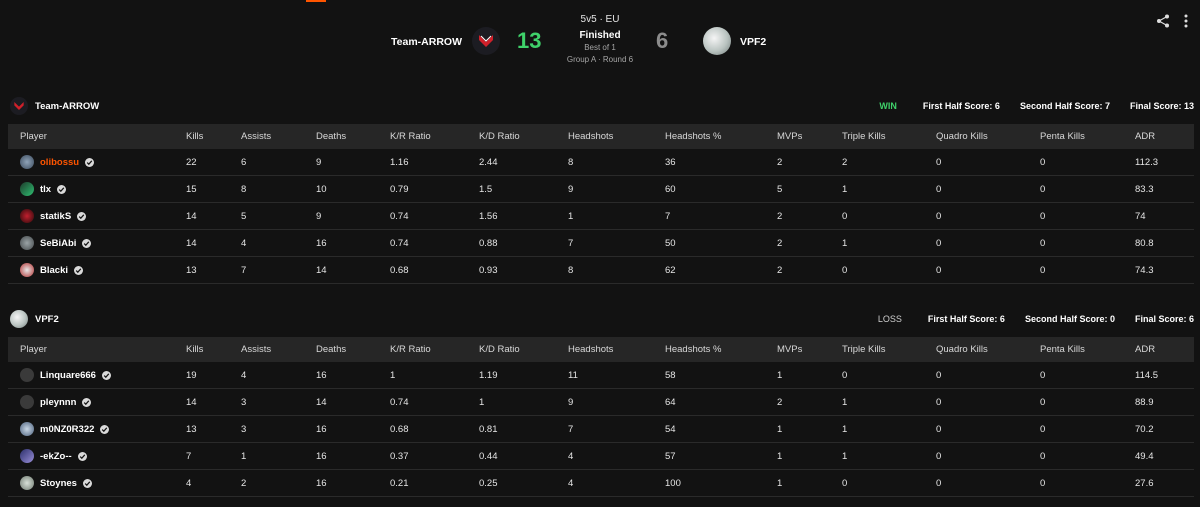 This screenshot has height=507, width=1200. Describe the element at coordinates (601, 189) in the screenshot. I see `table-row: tlx 15 8 10 0.79 1.5 9 60 5 1 0 0 83.3` at that location.